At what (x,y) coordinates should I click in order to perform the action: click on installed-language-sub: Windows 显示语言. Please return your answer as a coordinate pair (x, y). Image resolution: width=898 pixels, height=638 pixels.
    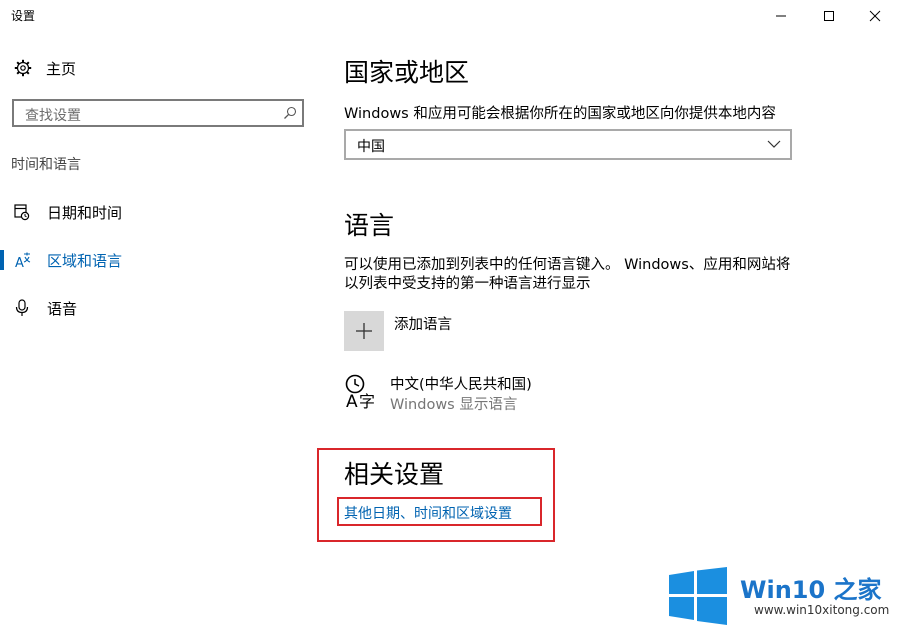
    Looking at the image, I should click on (454, 405).